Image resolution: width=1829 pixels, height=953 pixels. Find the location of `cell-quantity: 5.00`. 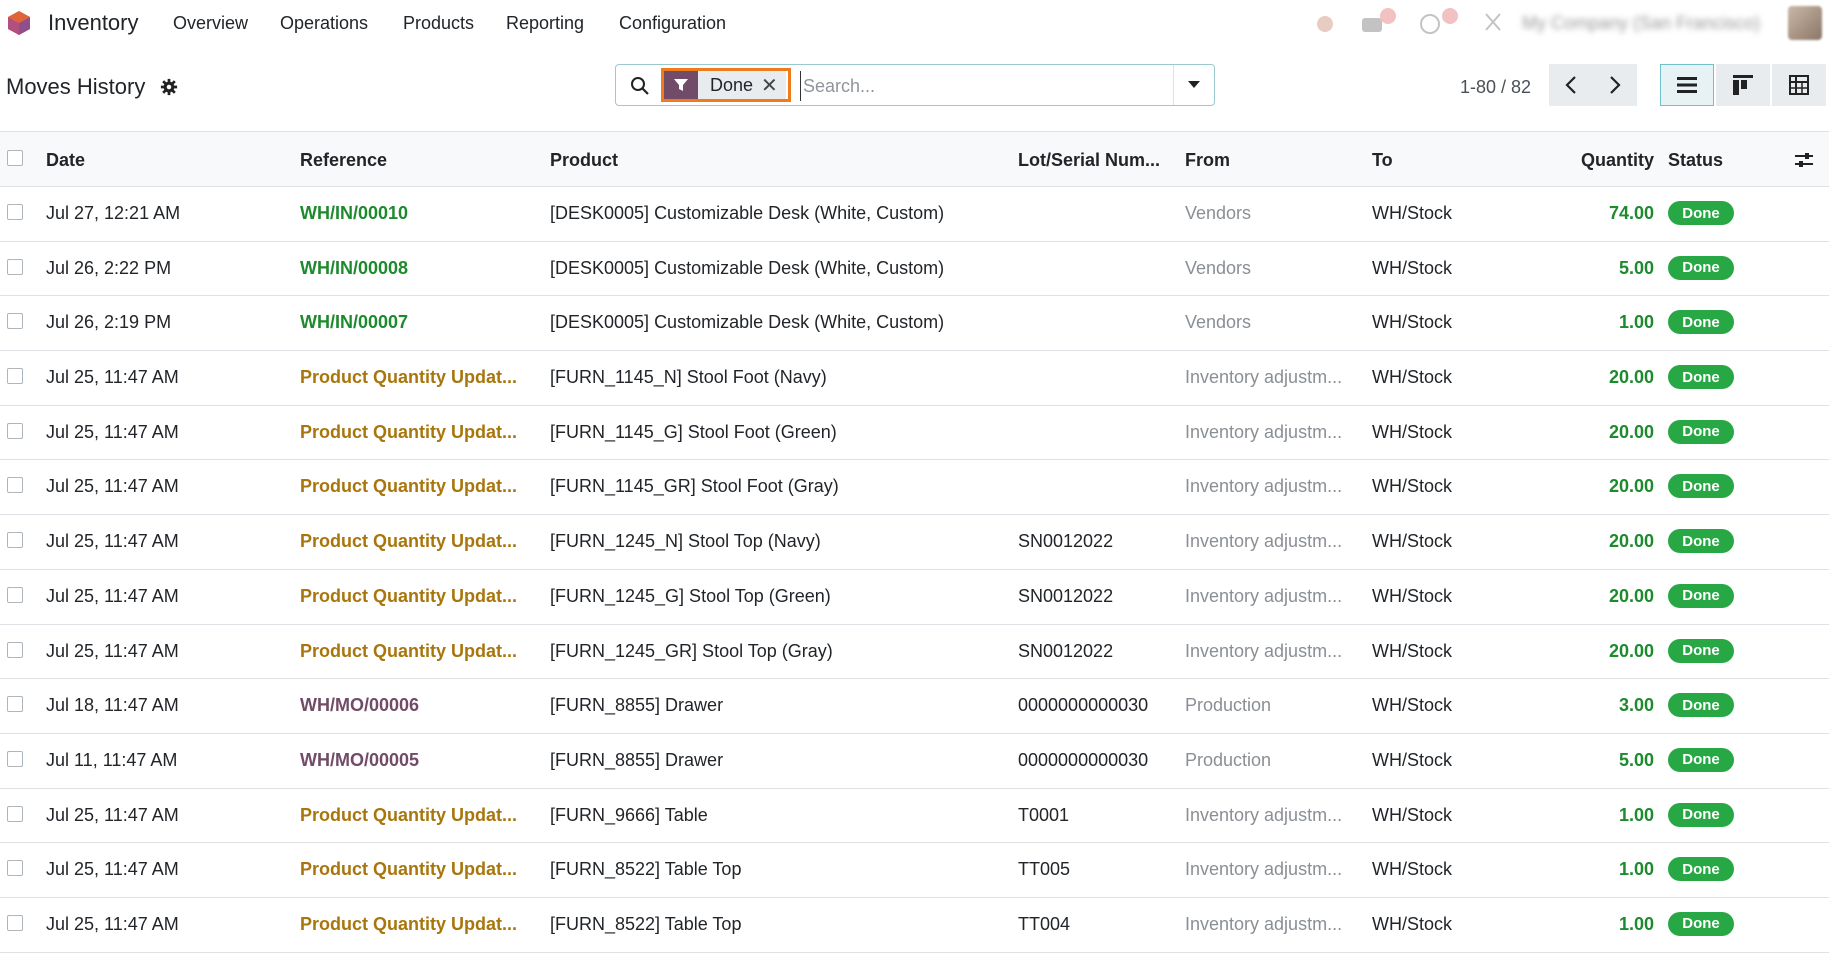

cell-quantity: 5.00 is located at coordinates (1636, 759).